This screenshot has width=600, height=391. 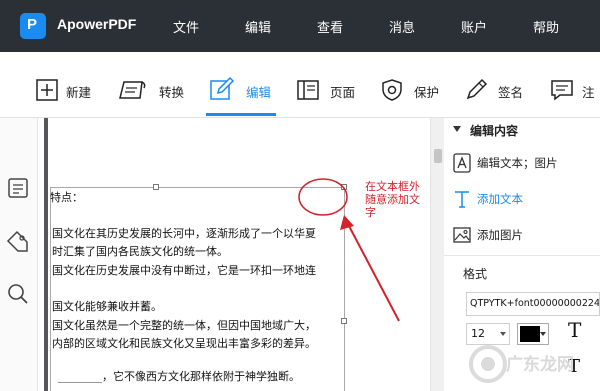 I want to click on panel-divider, so click(x=522, y=255).